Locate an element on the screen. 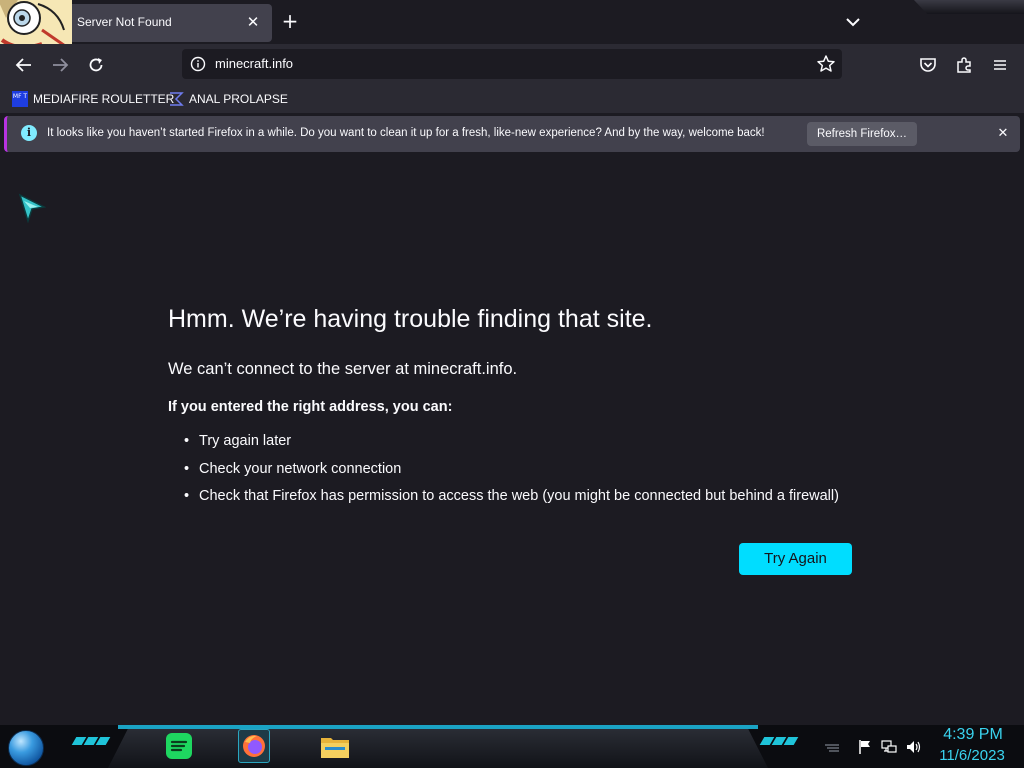 Image resolution: width=1024 pixels, height=768 pixels. info-icon: i is located at coordinates (29, 133).